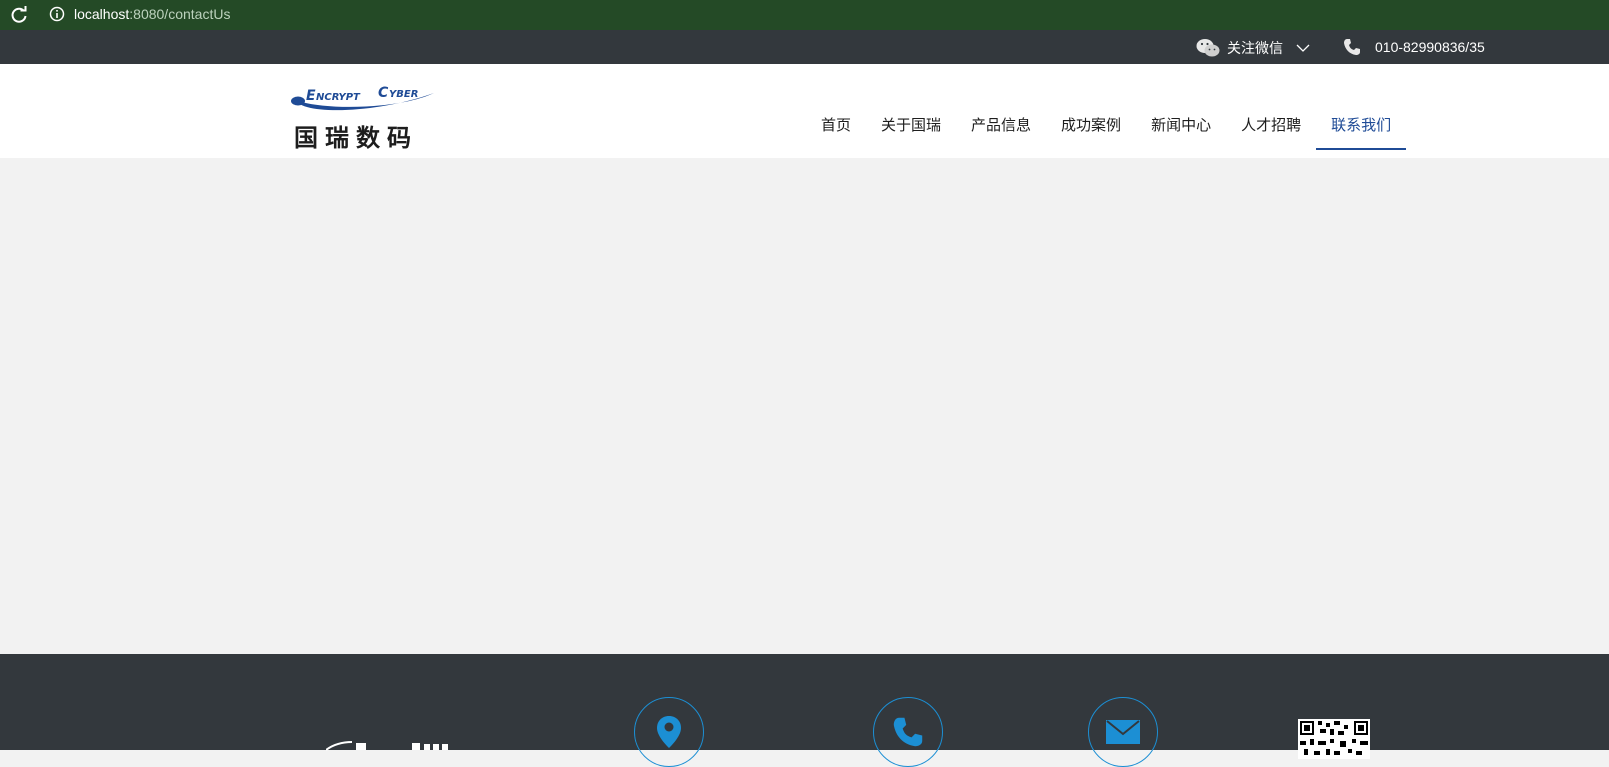 The height and width of the screenshot is (767, 1609). What do you see at coordinates (1181, 131) in the screenshot?
I see `nav-item-news: 新闻中心` at bounding box center [1181, 131].